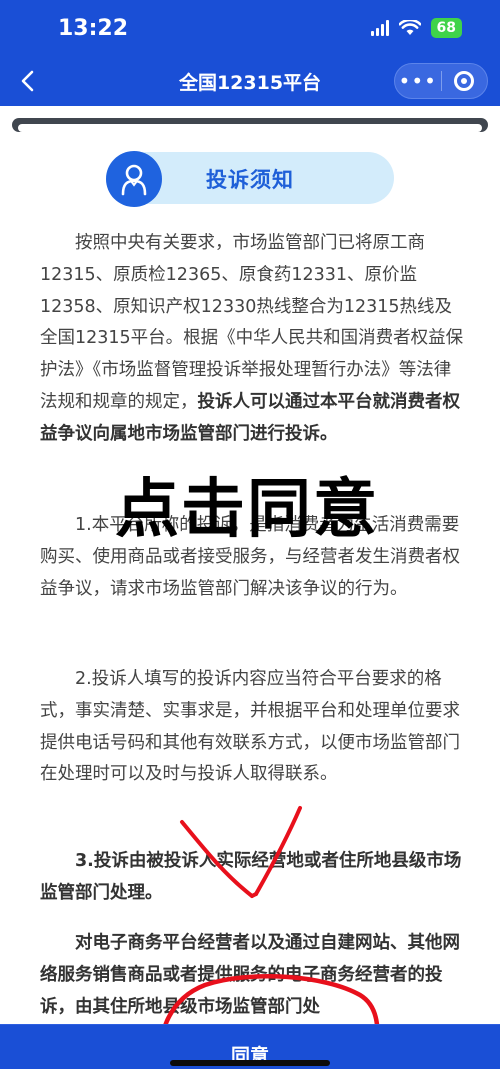 This screenshot has width=500, height=1069. What do you see at coordinates (250, 125) in the screenshot?
I see `scroll-top-bar` at bounding box center [250, 125].